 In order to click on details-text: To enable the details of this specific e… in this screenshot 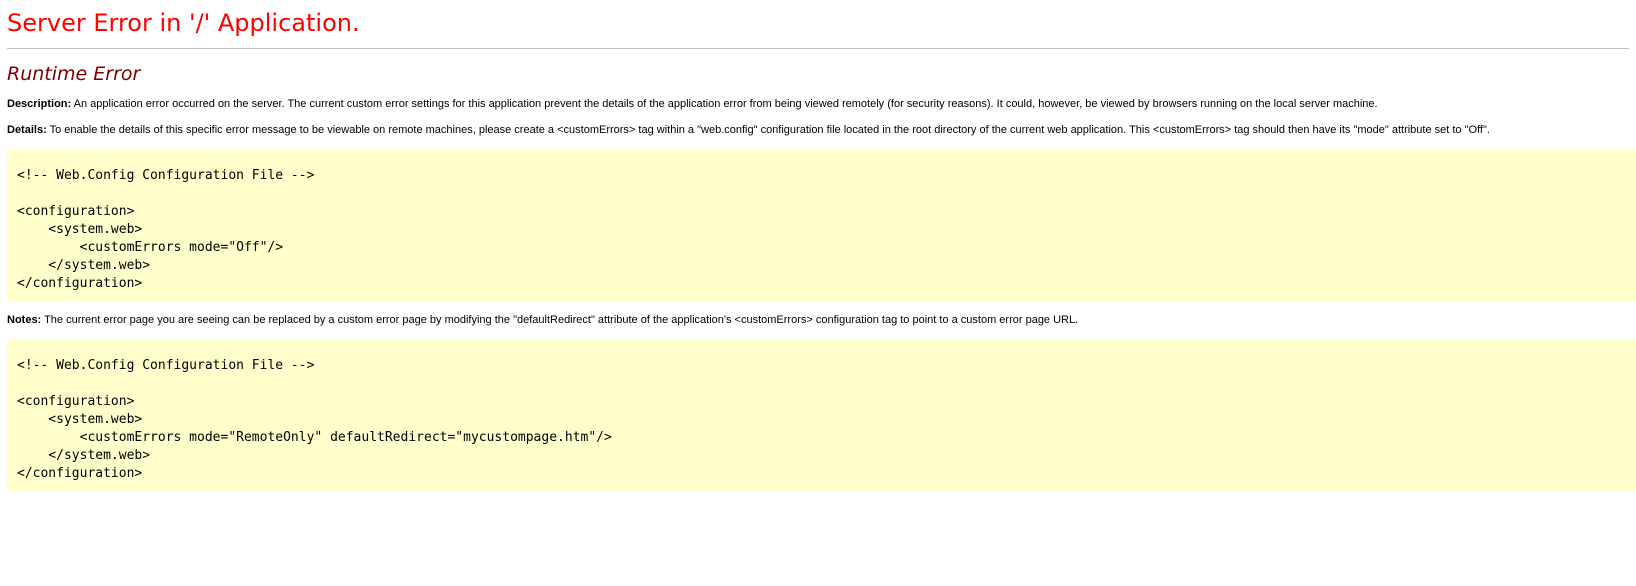, I will do `click(768, 130)`.